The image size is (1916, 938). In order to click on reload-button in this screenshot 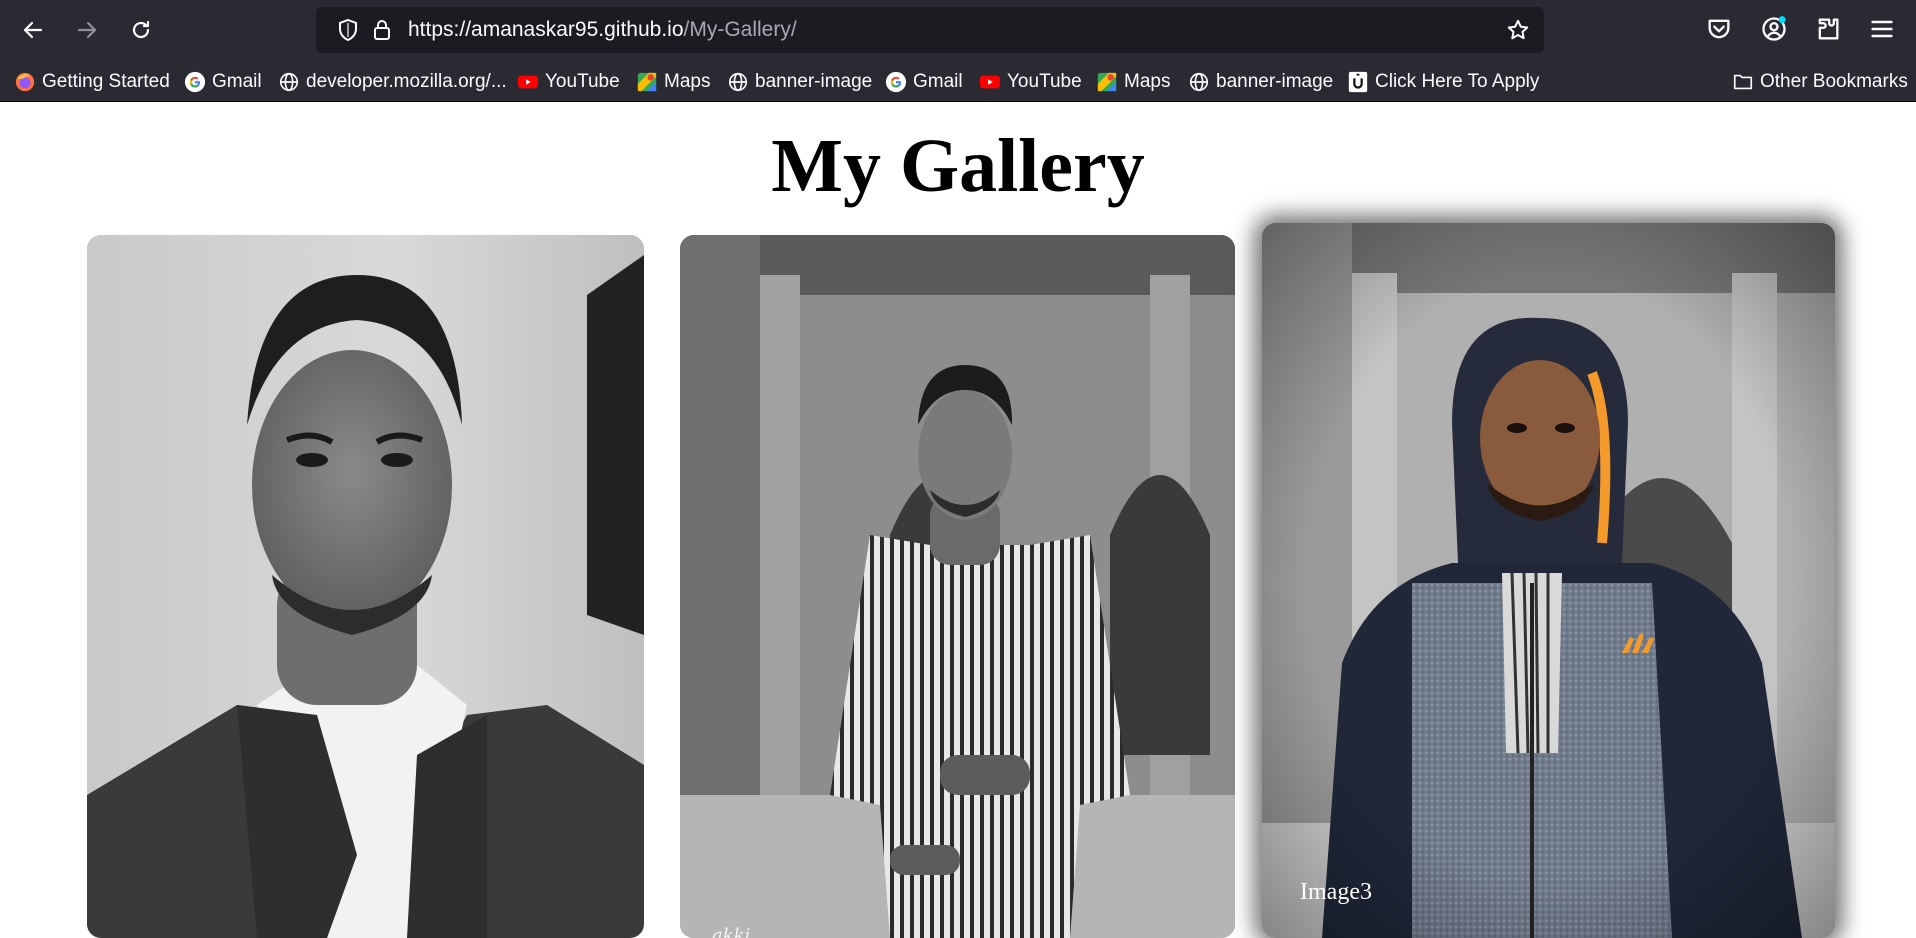, I will do `click(141, 30)`.